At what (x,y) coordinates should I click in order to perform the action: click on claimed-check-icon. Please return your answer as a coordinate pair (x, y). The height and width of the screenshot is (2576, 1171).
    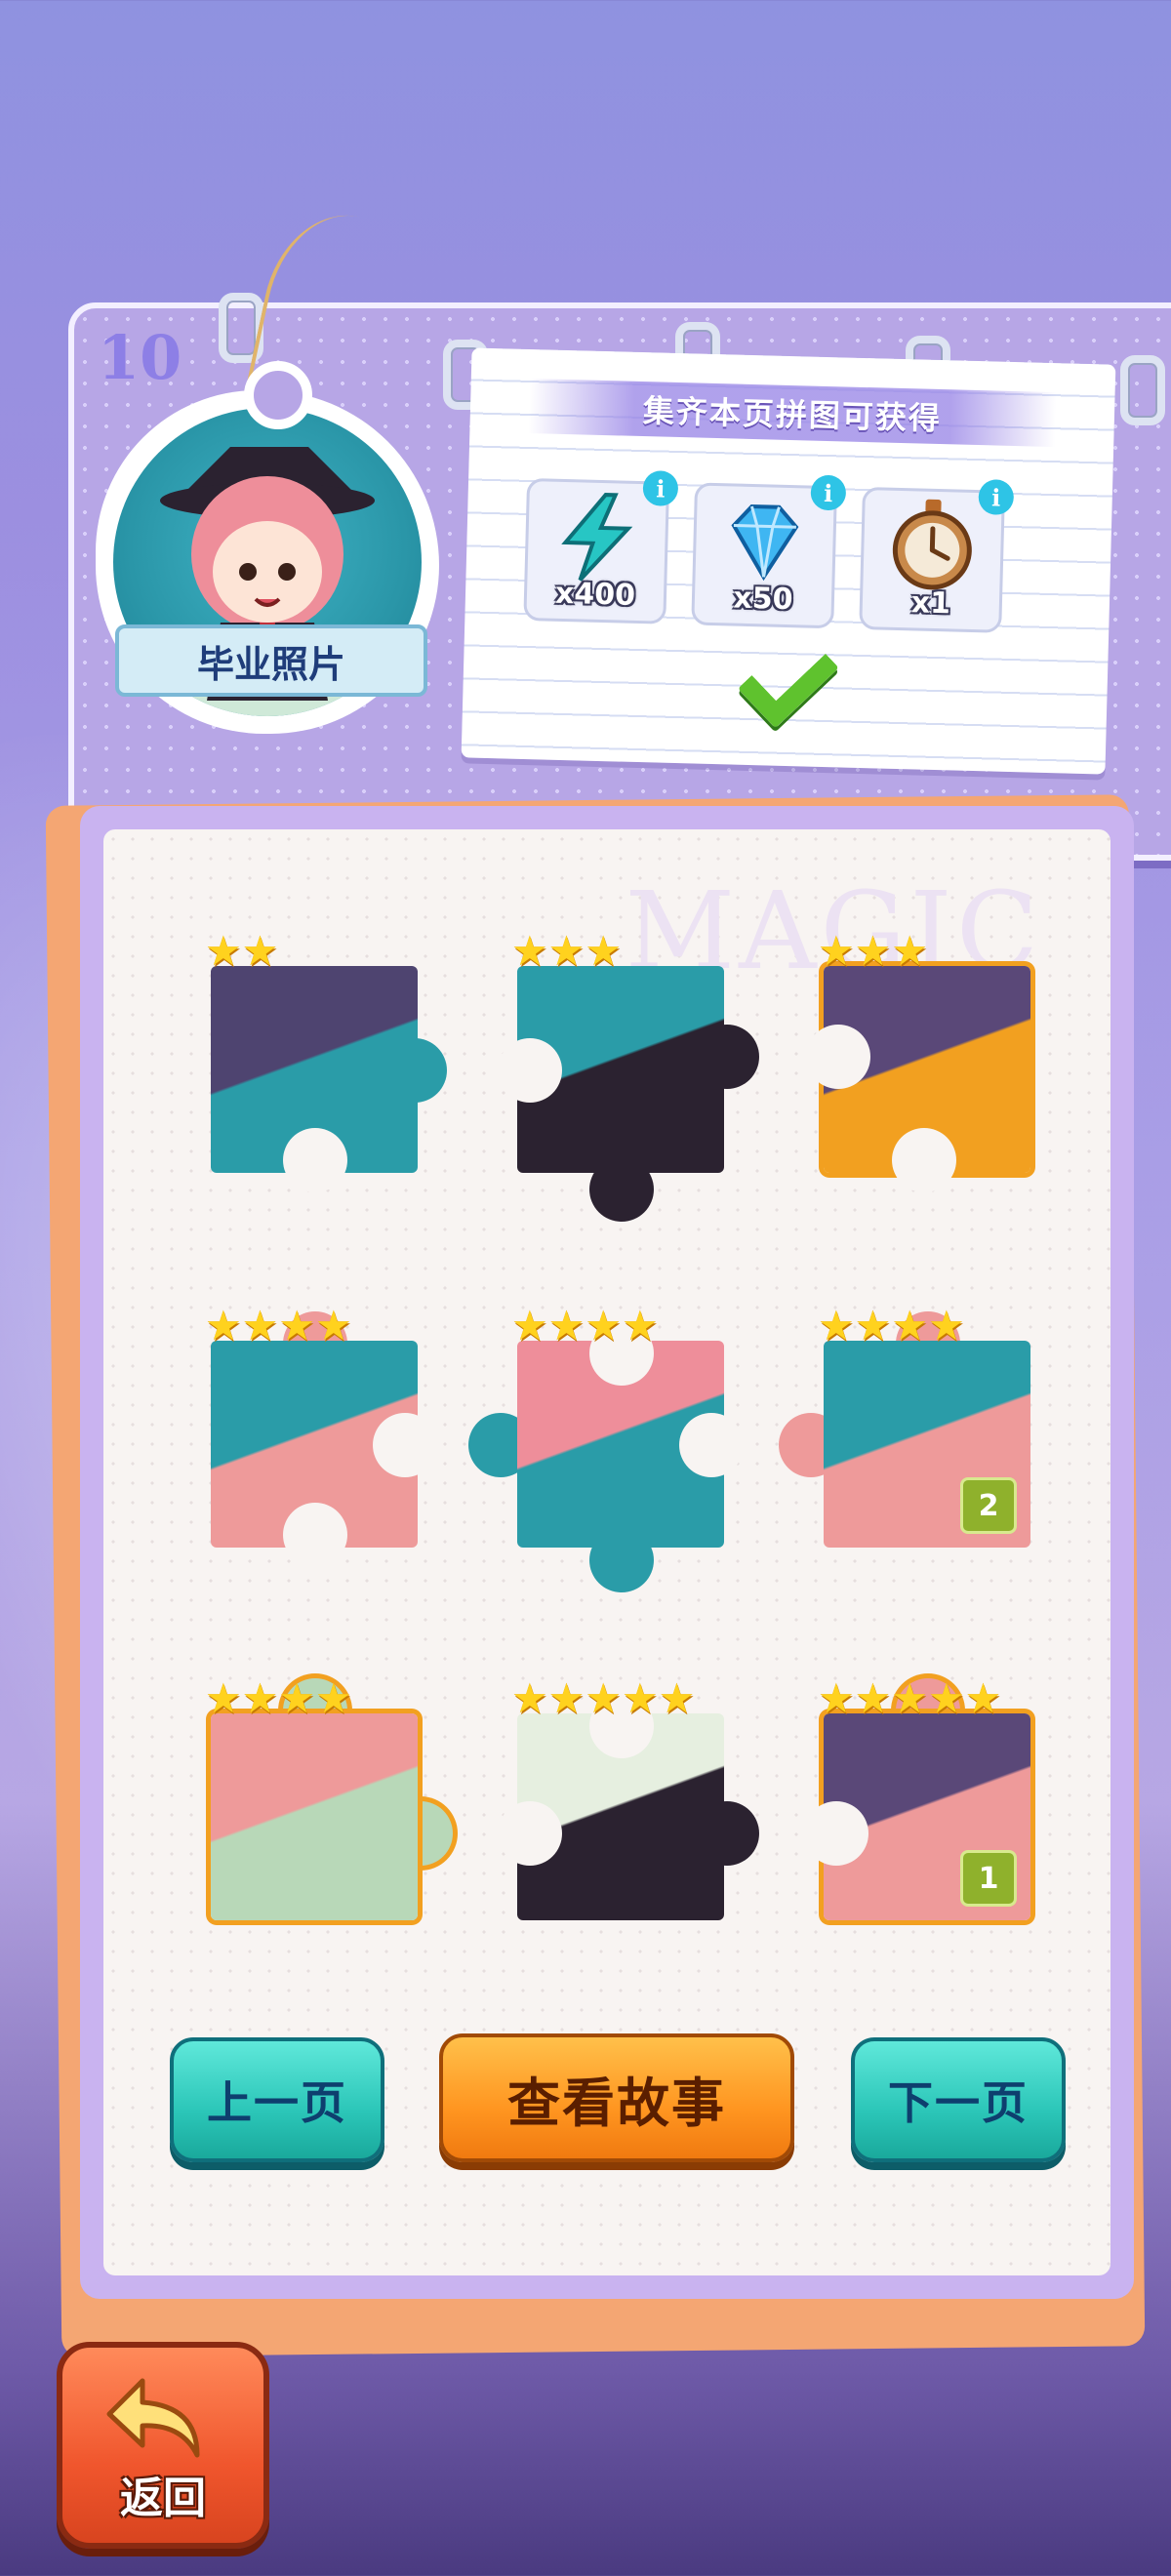
    Looking at the image, I should click on (788, 678).